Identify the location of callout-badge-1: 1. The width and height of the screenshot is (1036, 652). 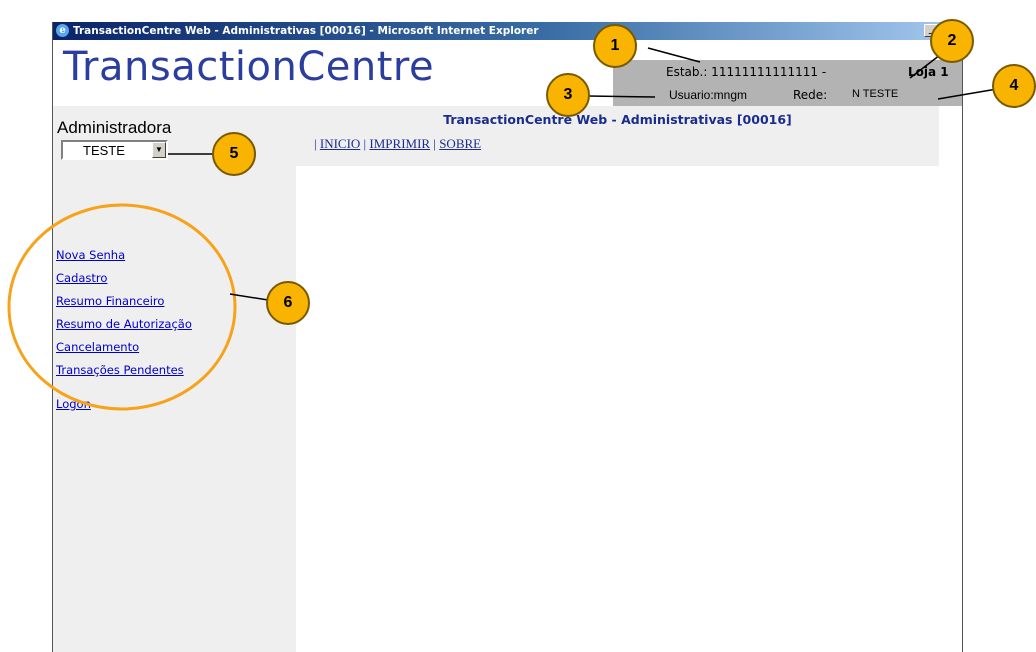
(615, 46).